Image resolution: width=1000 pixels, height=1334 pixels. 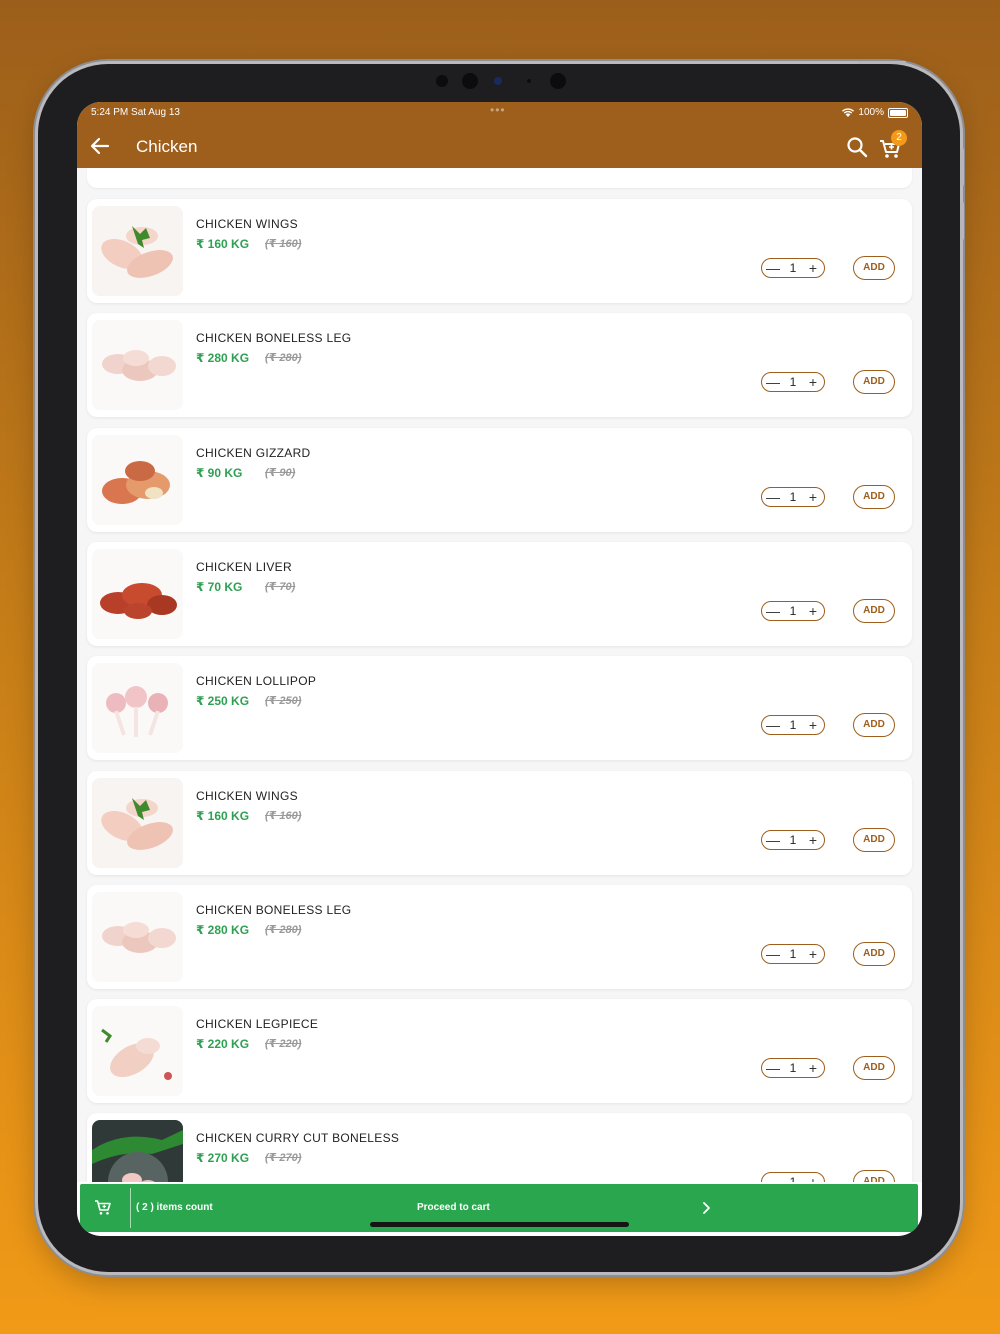 I want to click on proceed-to-cart-label: Proceed to cart, so click(x=453, y=1207).